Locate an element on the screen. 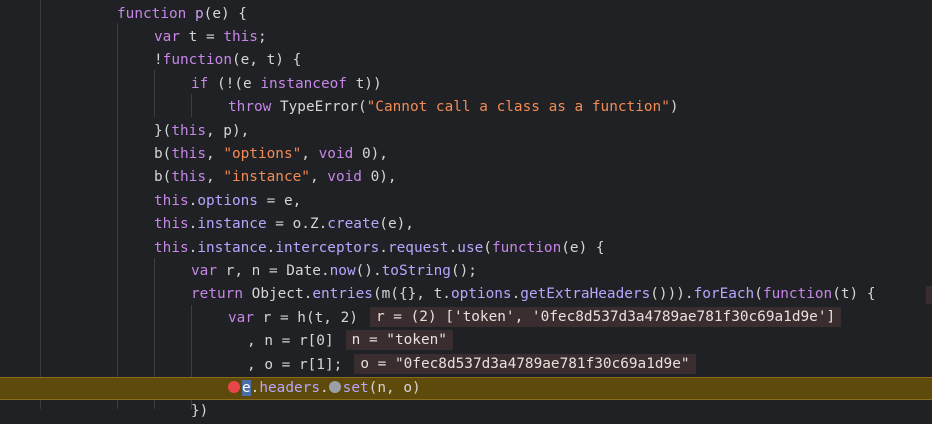 Image resolution: width=932 pixels, height=424 pixels. code-text: }) is located at coordinates (199, 411).